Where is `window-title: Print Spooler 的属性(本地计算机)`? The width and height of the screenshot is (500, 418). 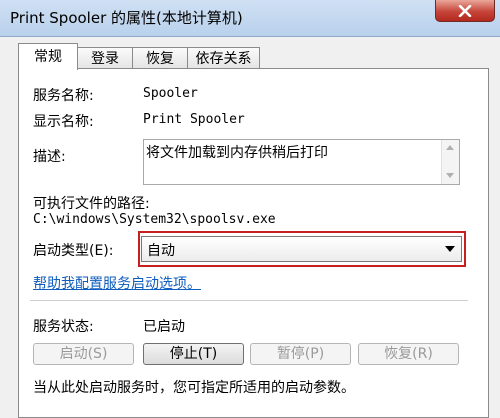
window-title: Print Spooler 的属性(本地计算机) is located at coordinates (126, 18).